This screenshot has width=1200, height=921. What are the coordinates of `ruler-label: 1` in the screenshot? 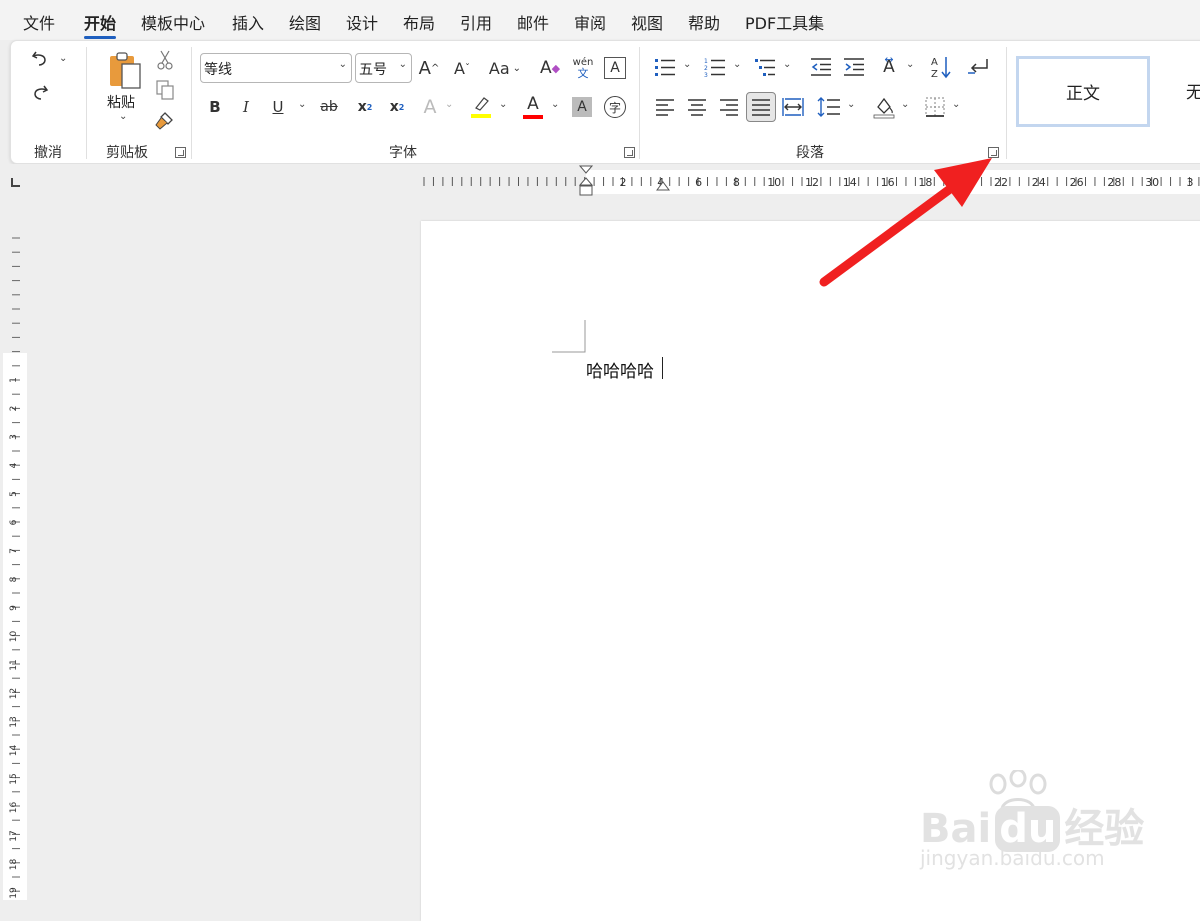 It's located at (14, 380).